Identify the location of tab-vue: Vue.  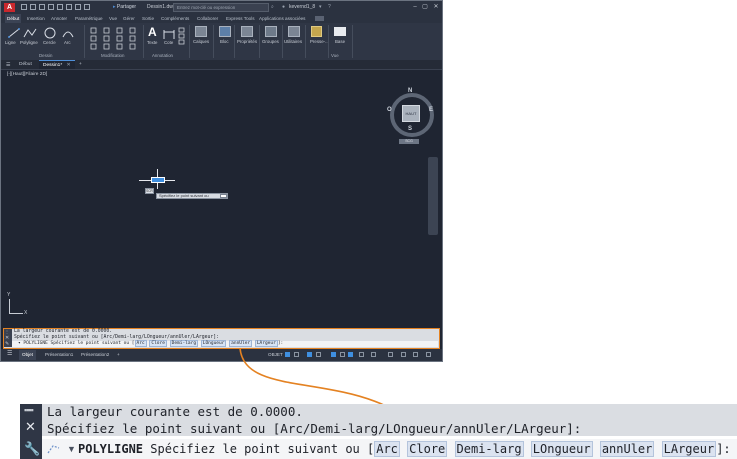
(113, 18).